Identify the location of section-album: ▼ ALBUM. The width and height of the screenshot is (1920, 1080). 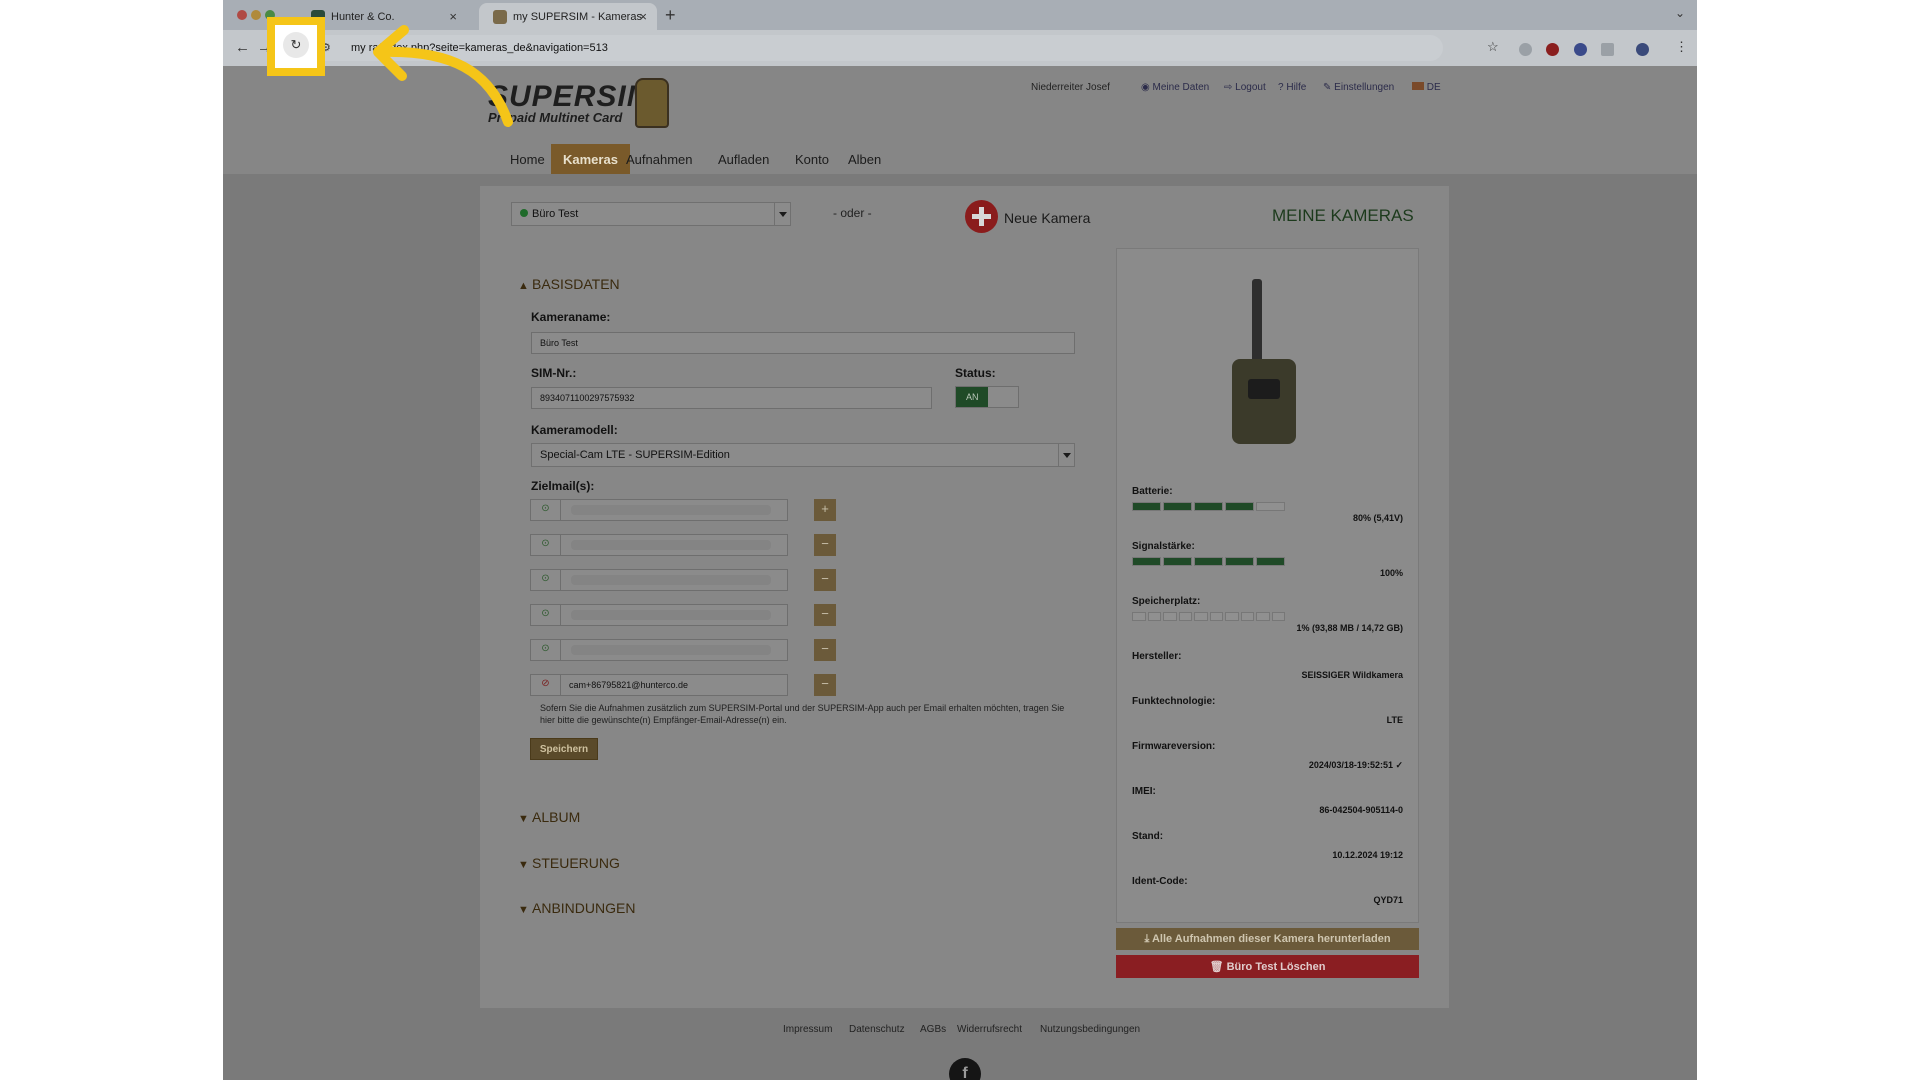
(549, 817).